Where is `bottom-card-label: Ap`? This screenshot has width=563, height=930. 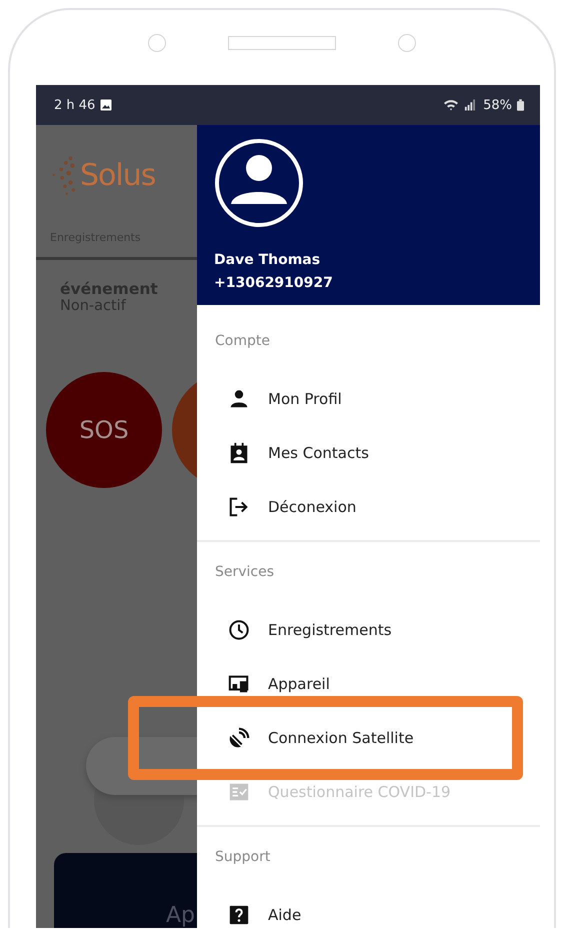
bottom-card-label: Ap is located at coordinates (181, 915).